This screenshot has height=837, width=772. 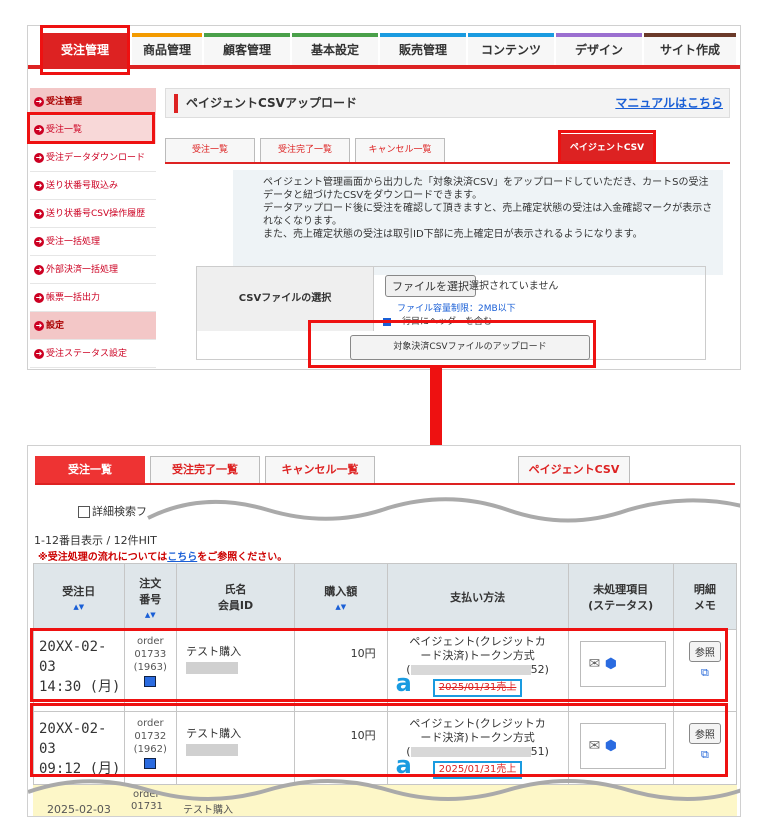 What do you see at coordinates (93, 186) in the screenshot?
I see `sidebar-item-tracking-import: ➜ 送り状番号取込み` at bounding box center [93, 186].